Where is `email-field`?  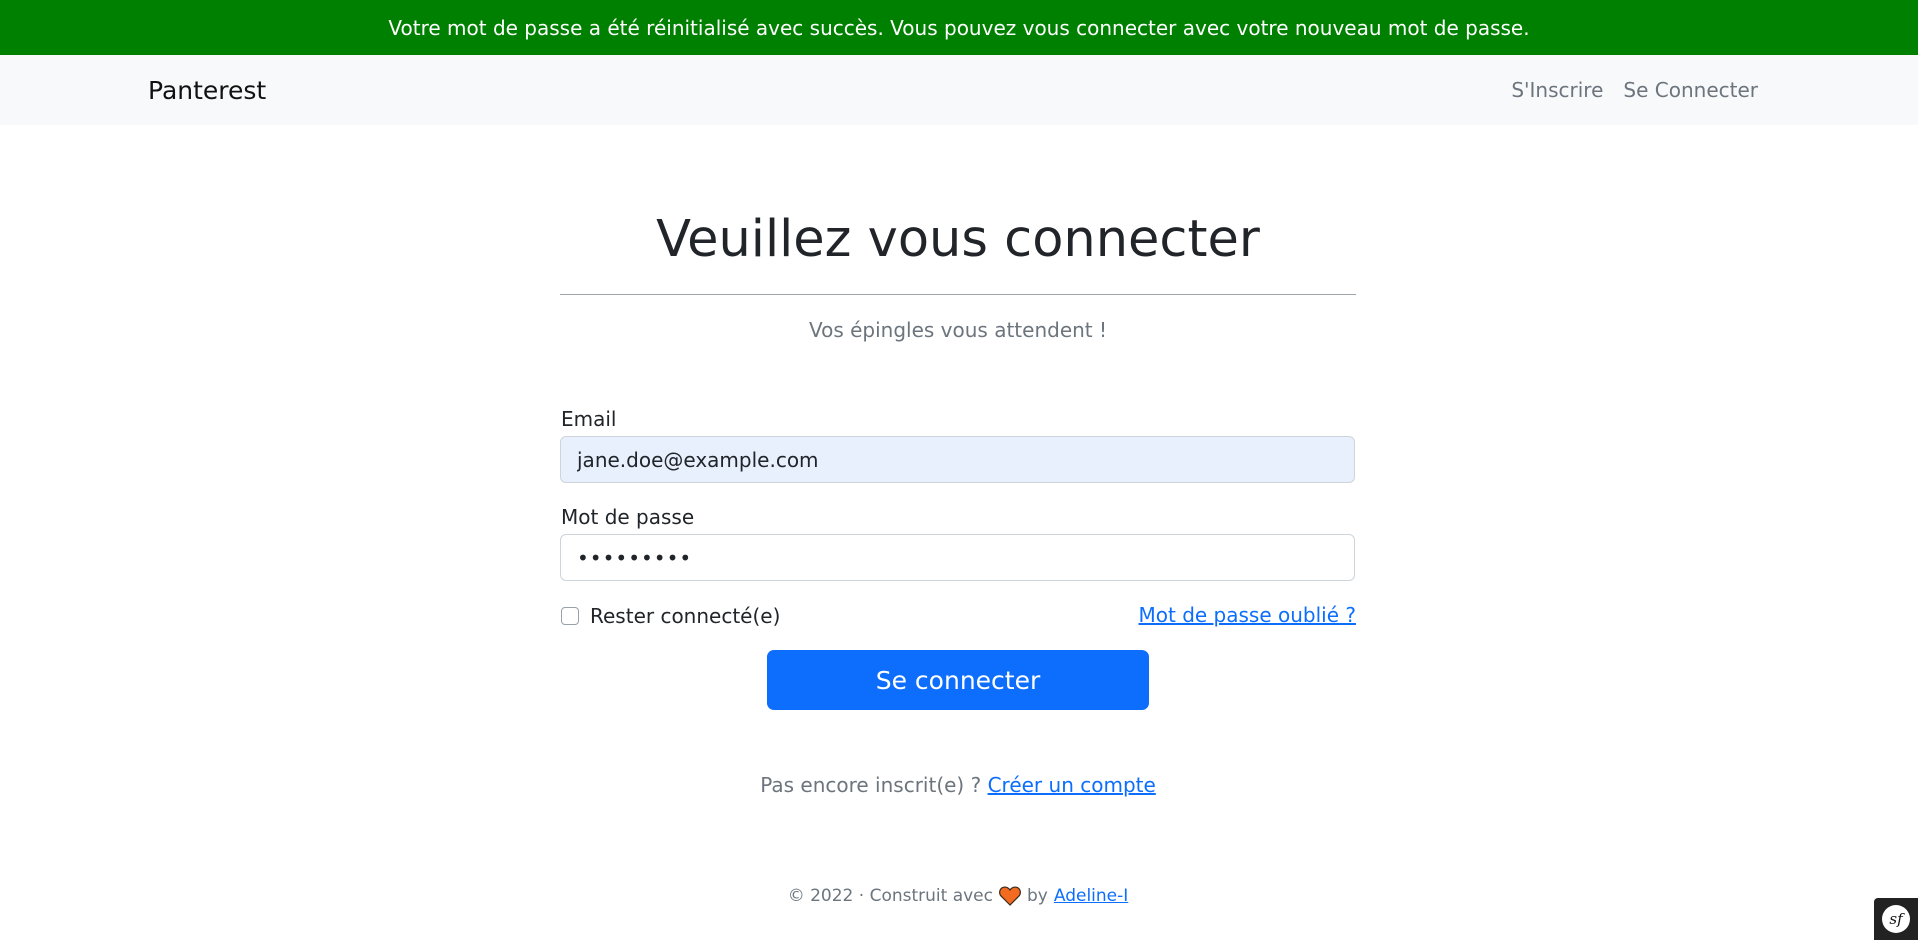 email-field is located at coordinates (957, 459).